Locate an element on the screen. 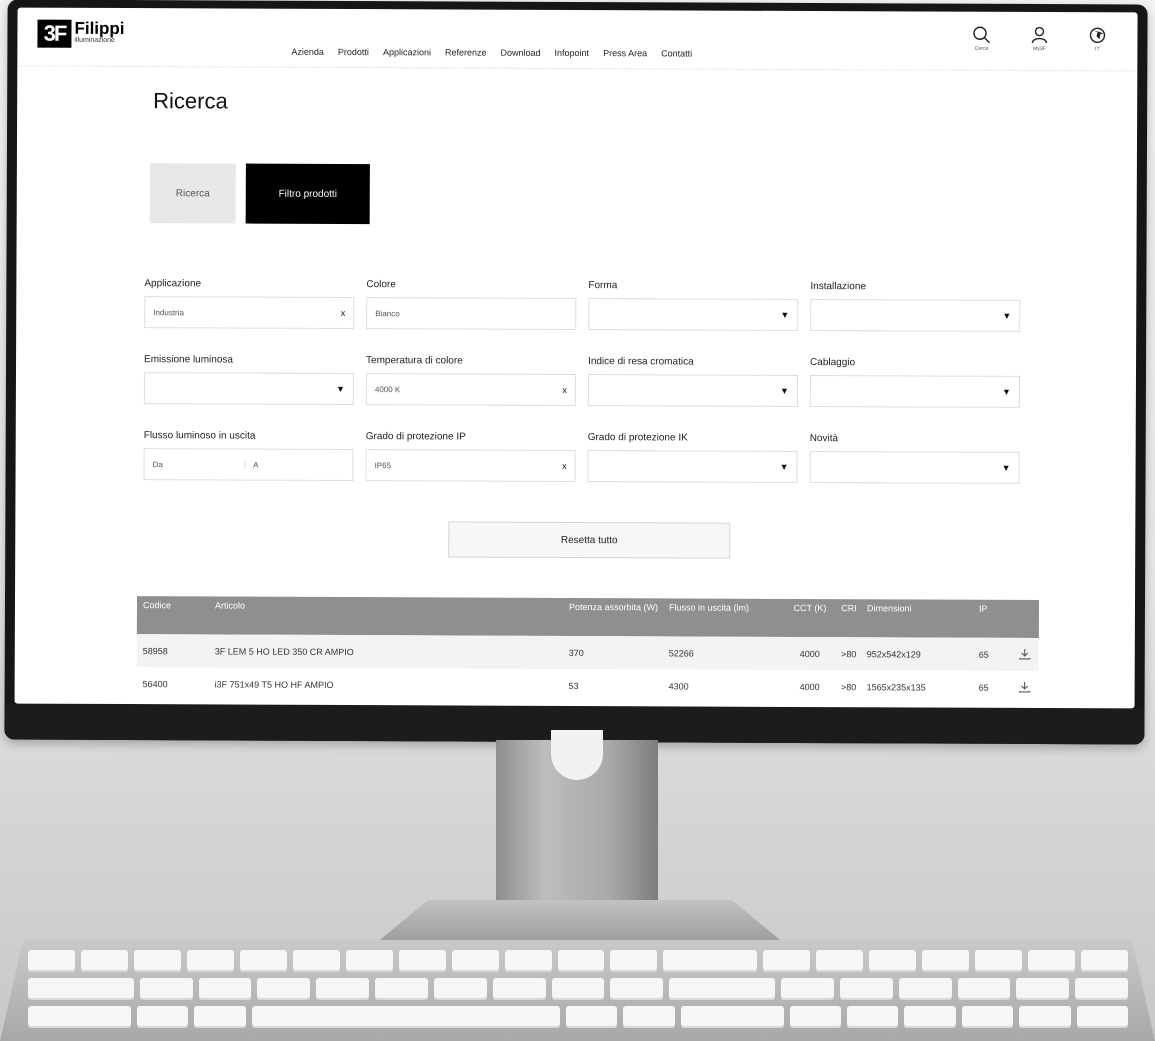 This screenshot has height=1041, width=1155. filter-emissione: Emissione luminosa ▼ is located at coordinates (248, 380).